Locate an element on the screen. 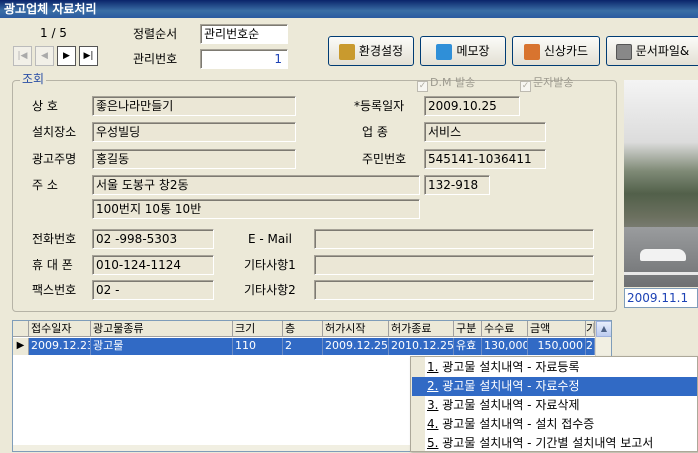 The width and height of the screenshot is (698, 453). etc1-label: 기타사항1 is located at coordinates (270, 265).